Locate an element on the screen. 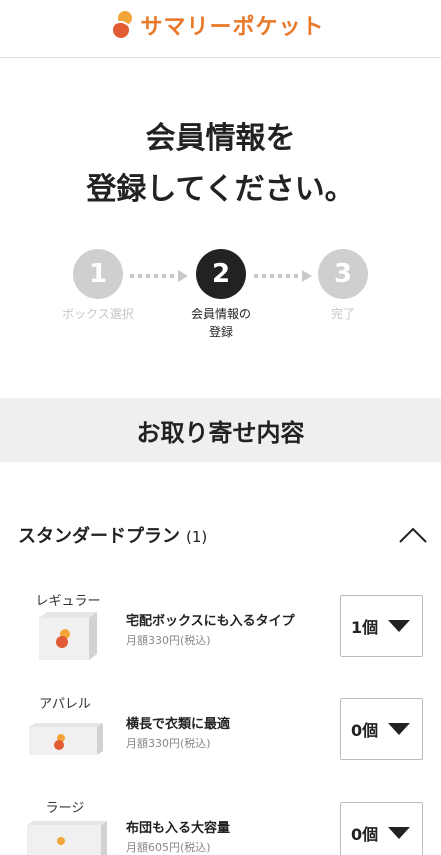 The image size is (441, 855). product-row-apparel: アパレル 横長で衣類に最適 月額330円(税込) 0個 is located at coordinates (220, 740).